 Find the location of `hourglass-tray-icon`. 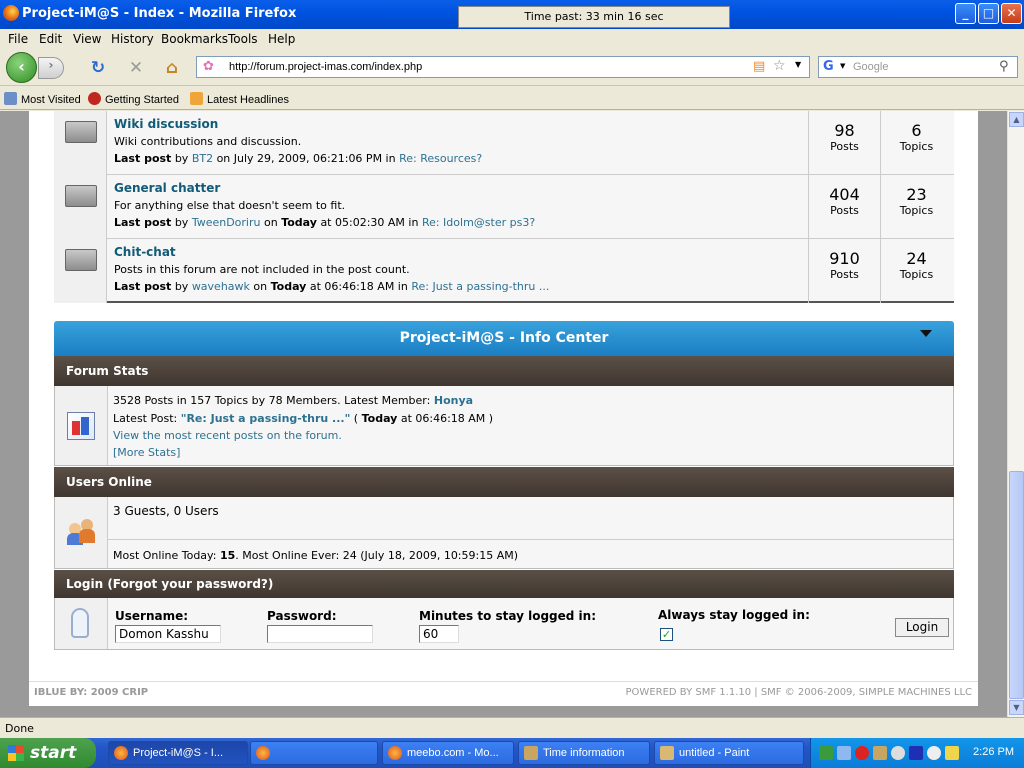

hourglass-tray-icon is located at coordinates (880, 753).